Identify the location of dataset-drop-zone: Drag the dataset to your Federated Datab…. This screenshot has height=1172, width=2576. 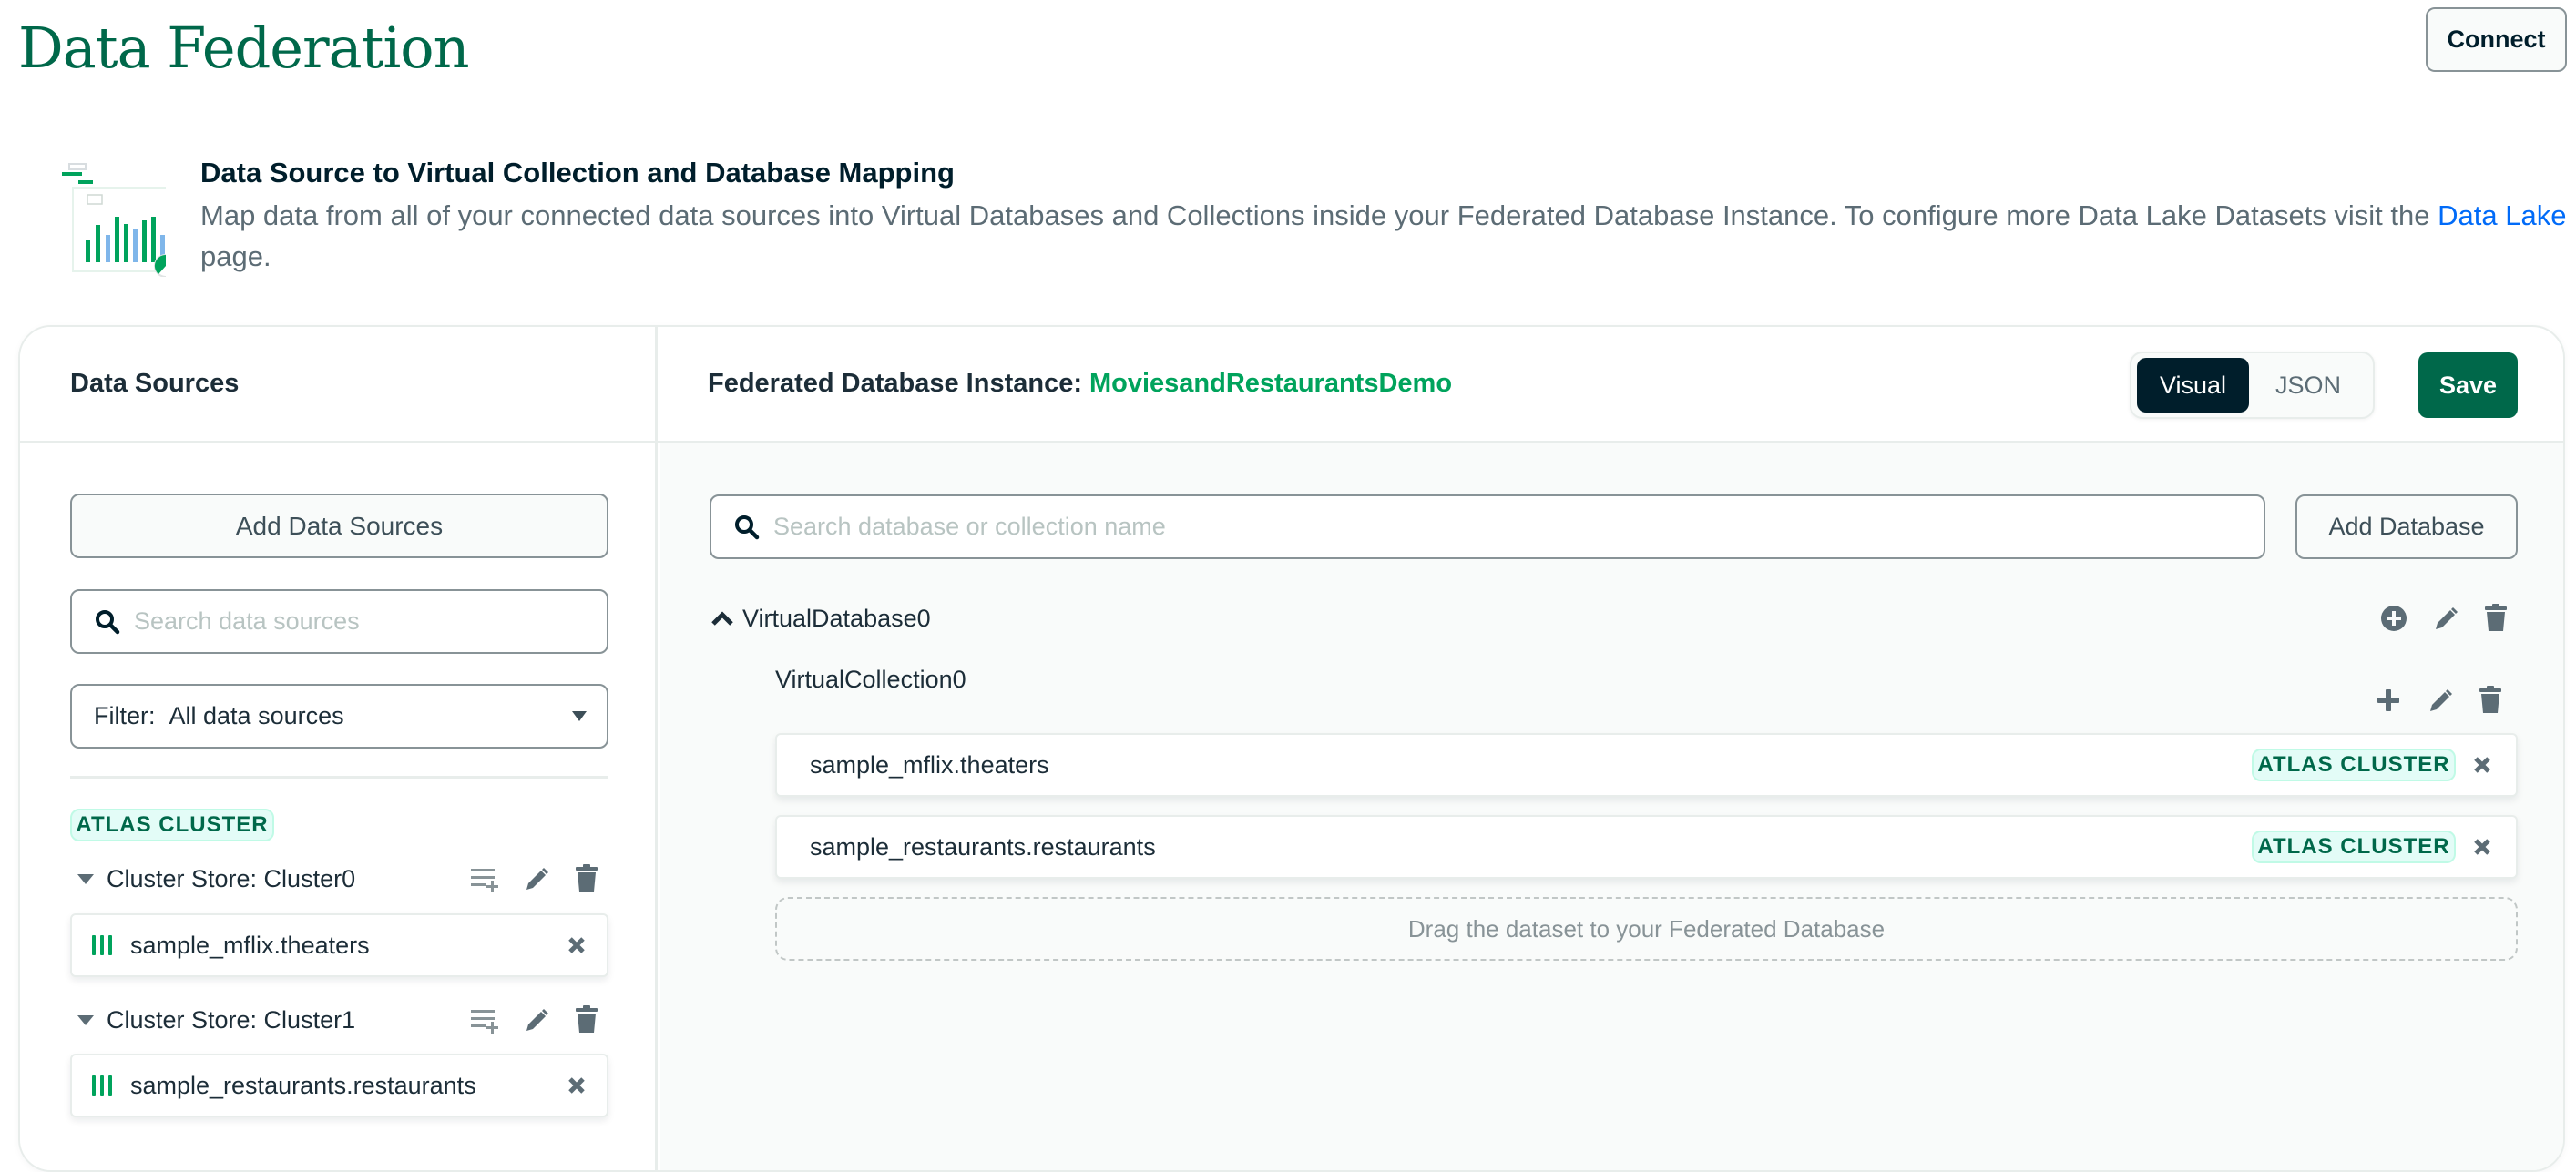
(1646, 929).